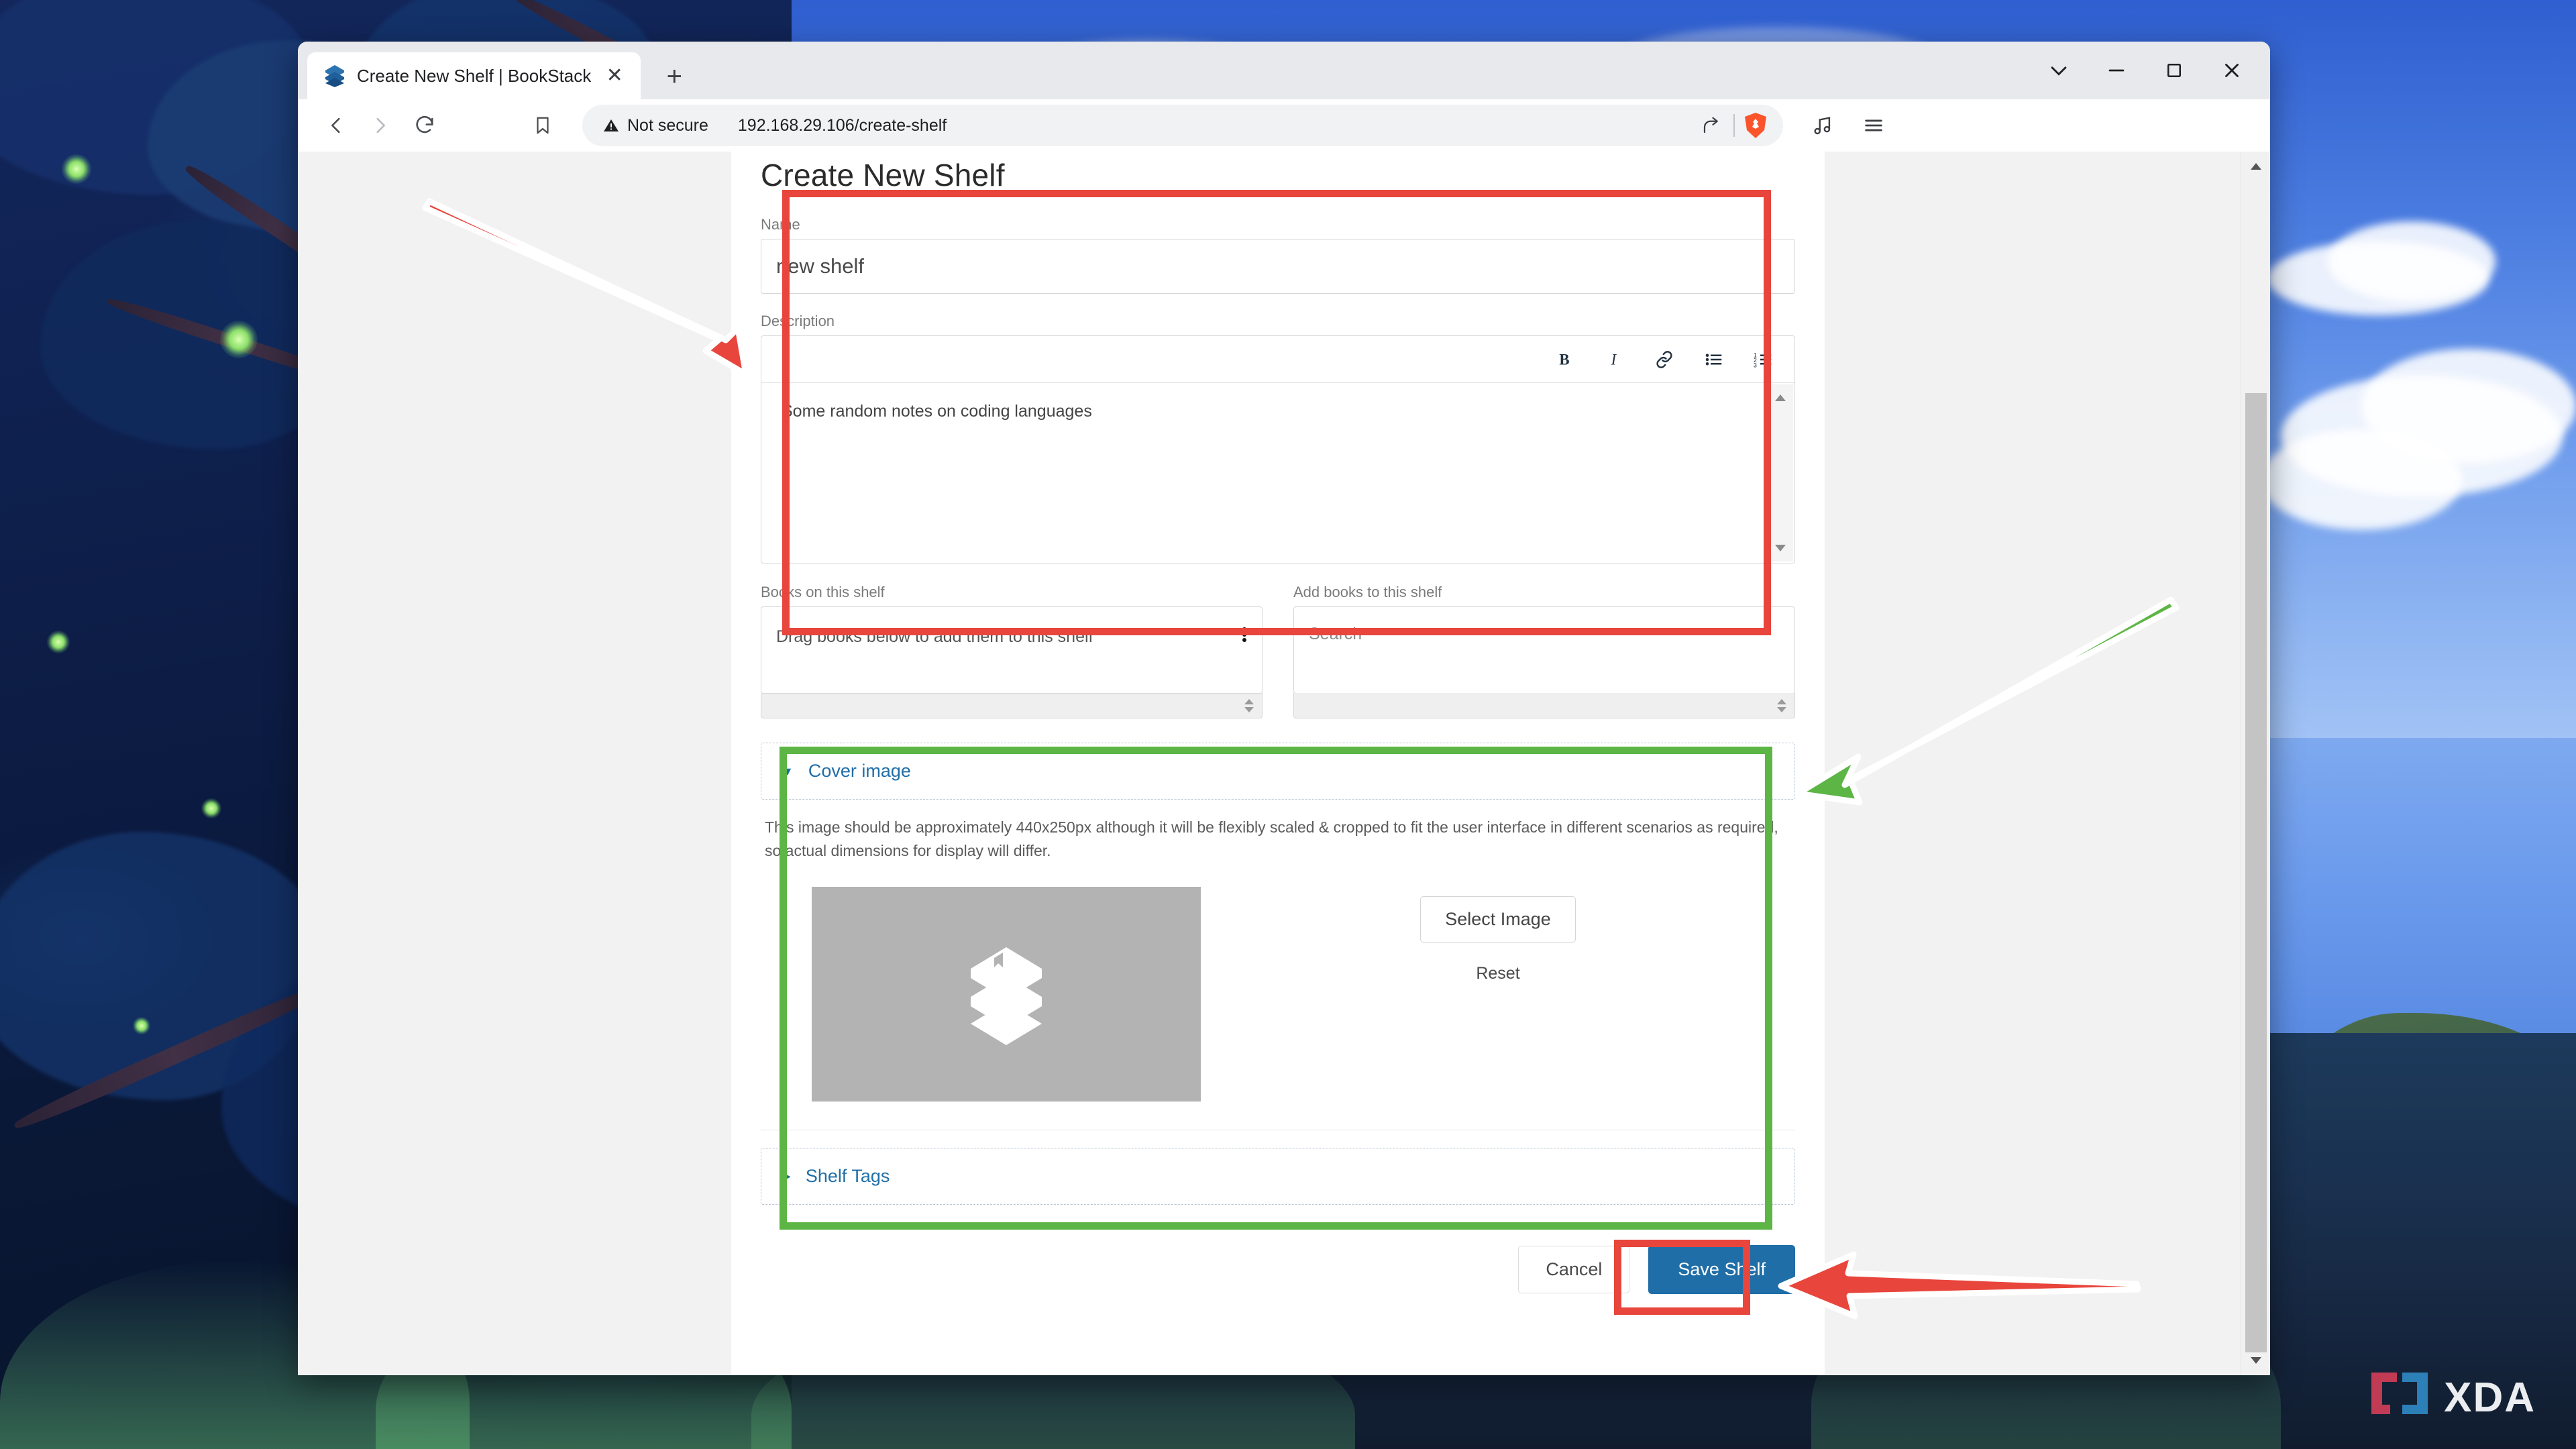 The height and width of the screenshot is (1449, 2576). What do you see at coordinates (141, 620) in the screenshot?
I see `foliage` at bounding box center [141, 620].